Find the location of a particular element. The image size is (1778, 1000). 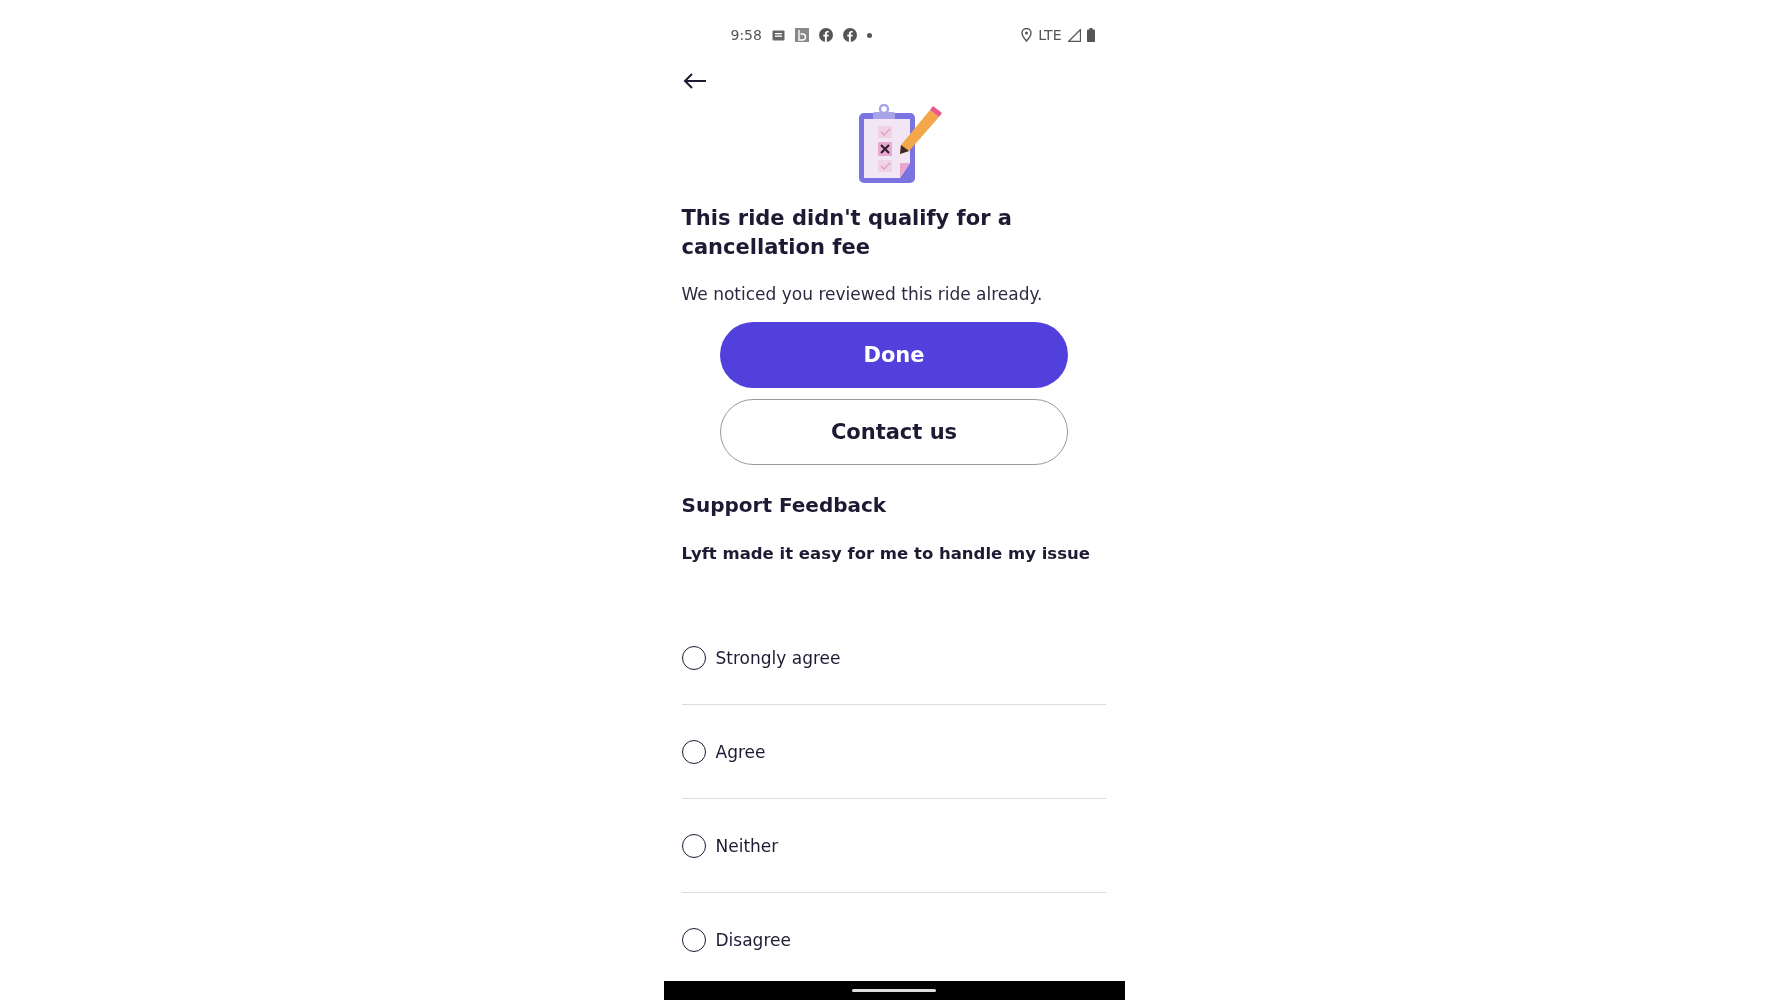

info-message: We noticed you reviewed this ride already. is located at coordinates (862, 294).